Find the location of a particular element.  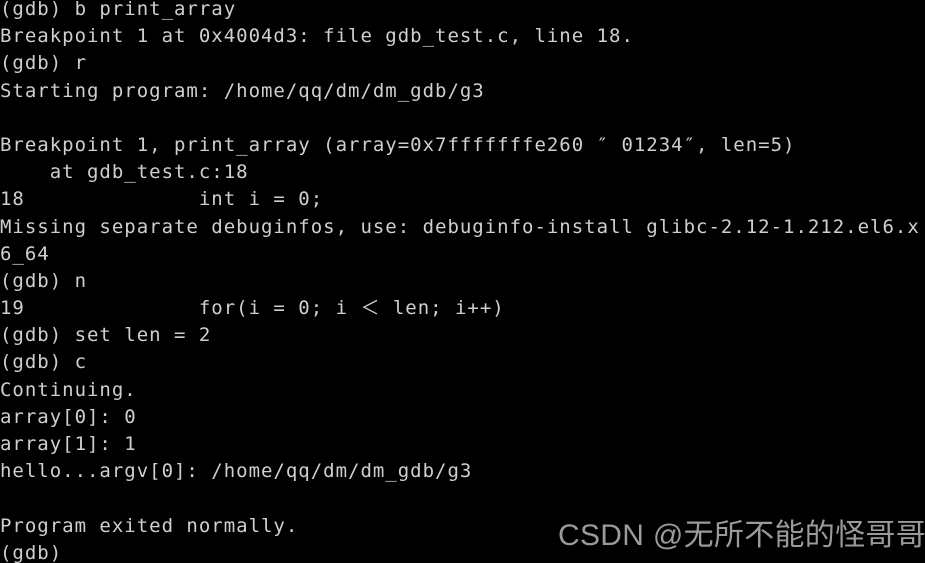

terminal-line: Starting program: /home/qq/dm/dm_gdb/g3 is located at coordinates (242, 90).